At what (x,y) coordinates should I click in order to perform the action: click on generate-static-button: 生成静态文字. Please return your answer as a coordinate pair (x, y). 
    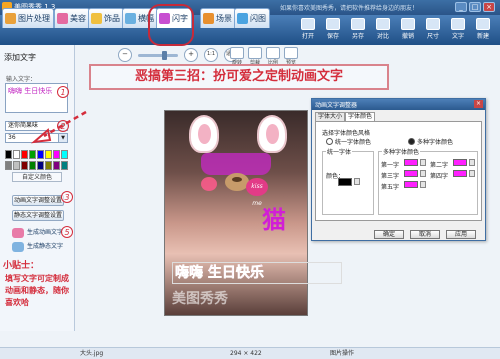
    Looking at the image, I should click on (39, 247).